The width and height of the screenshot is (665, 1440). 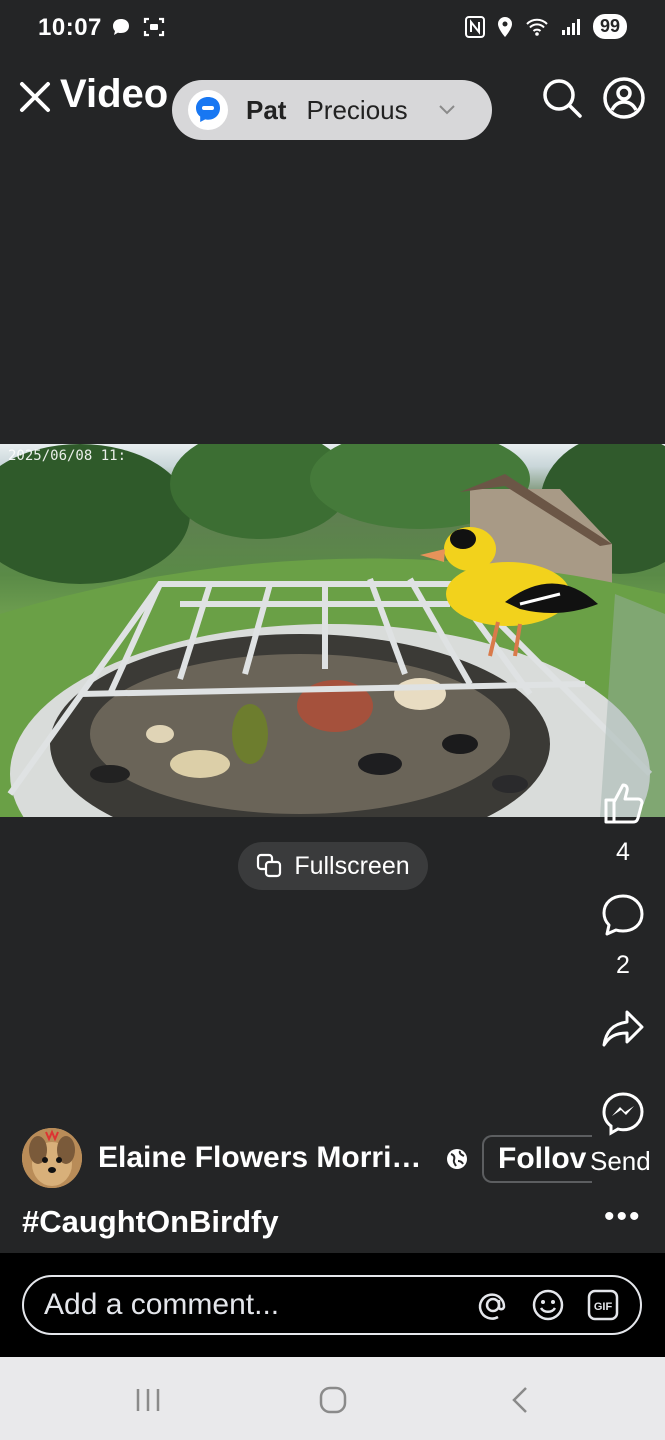 I want to click on system-navigation-bar, so click(x=332, y=1398).